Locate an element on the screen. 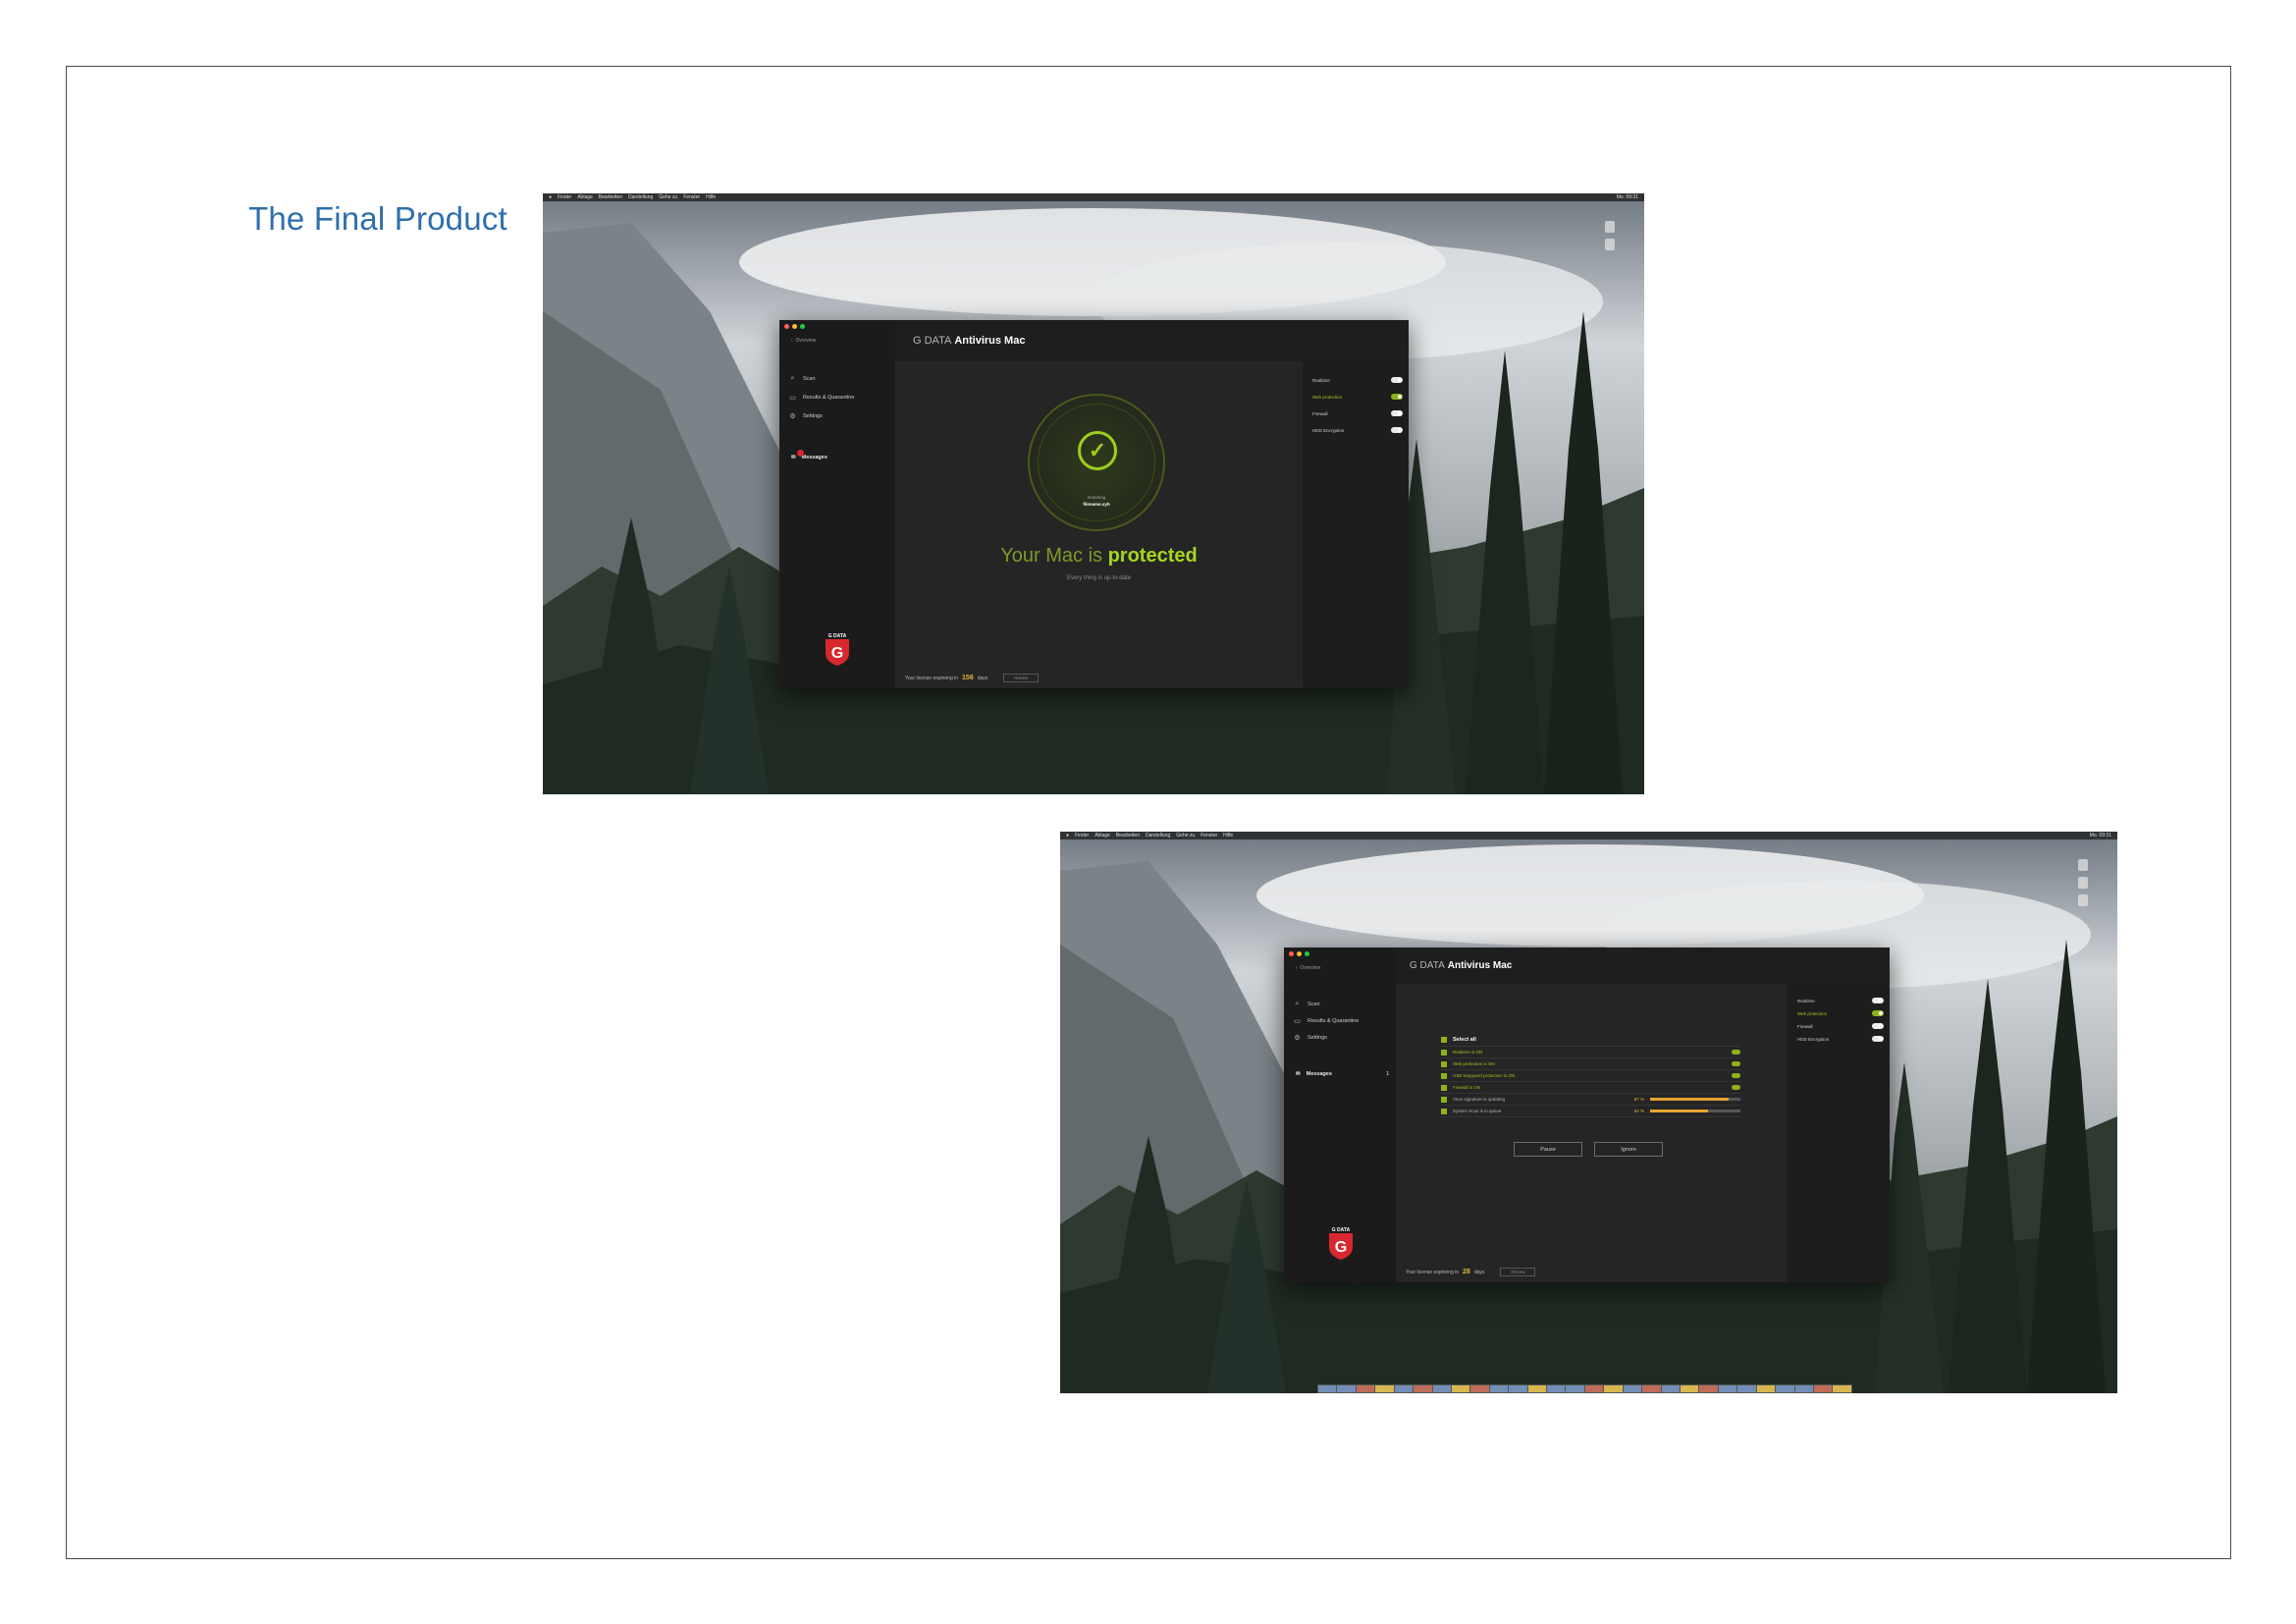 Image resolution: width=2296 pixels, height=1624 pixels. sidebar-item-messages: ✉ Messages 1 is located at coordinates (1342, 1074).